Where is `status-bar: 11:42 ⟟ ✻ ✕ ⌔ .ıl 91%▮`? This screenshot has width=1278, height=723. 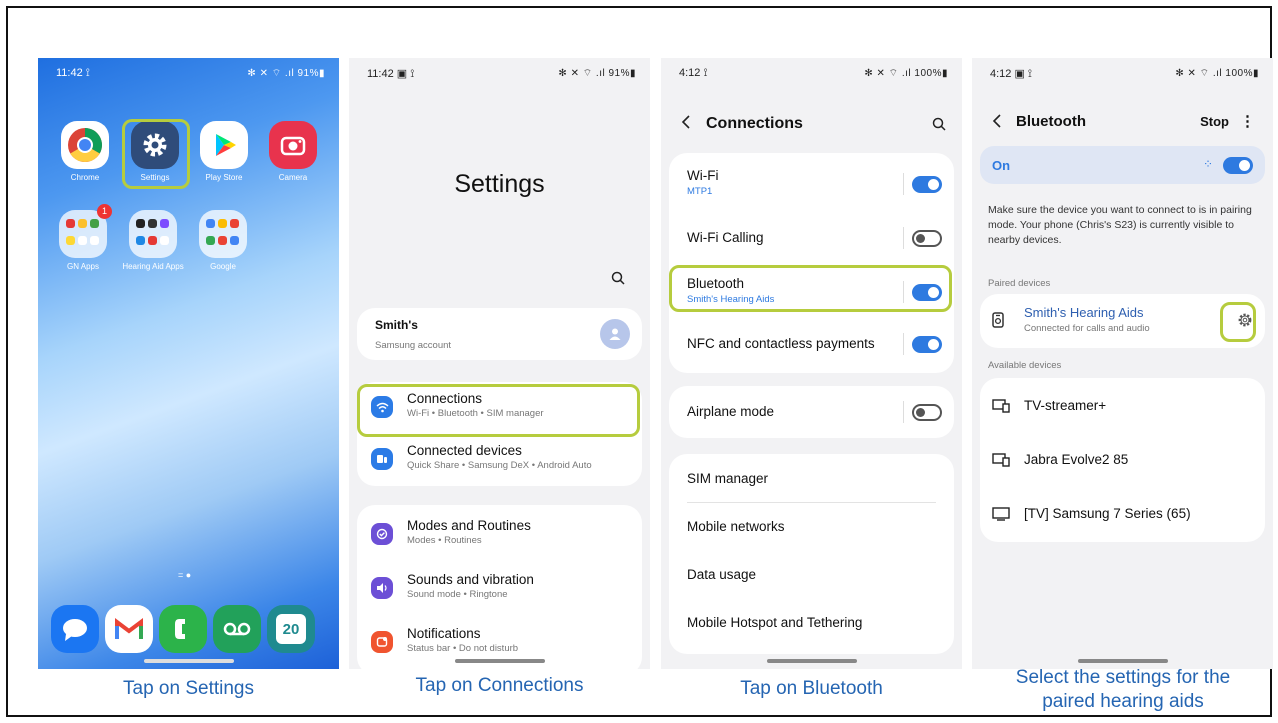 status-bar: 11:42 ⟟ ✻ ✕ ⌔ .ıl 91%▮ is located at coordinates (188, 70).